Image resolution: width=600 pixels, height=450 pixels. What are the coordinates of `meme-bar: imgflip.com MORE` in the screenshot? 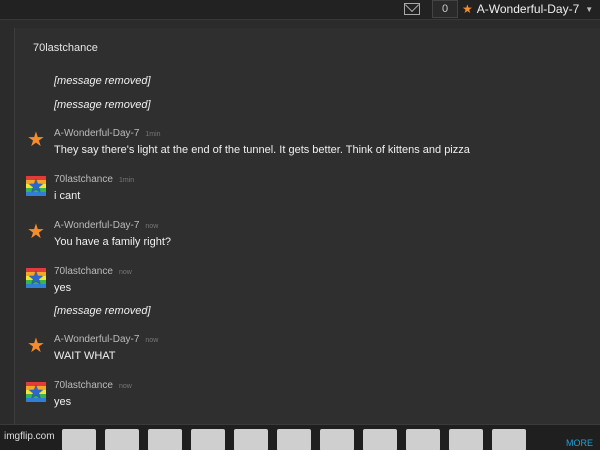 It's located at (300, 437).